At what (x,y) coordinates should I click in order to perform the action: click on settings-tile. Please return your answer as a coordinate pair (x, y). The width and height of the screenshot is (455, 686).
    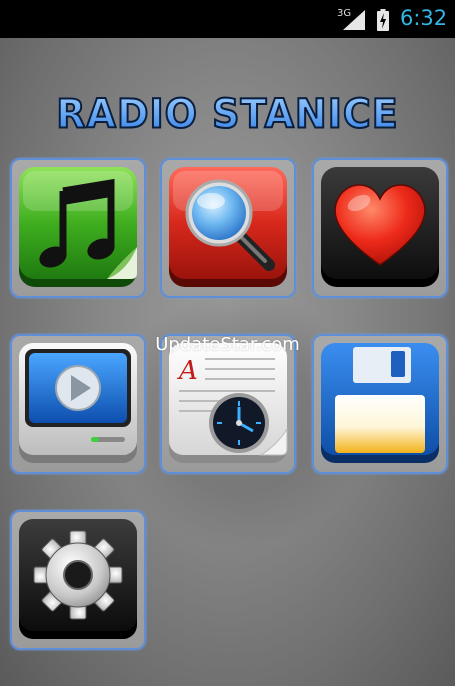
    Looking at the image, I should click on (78, 580).